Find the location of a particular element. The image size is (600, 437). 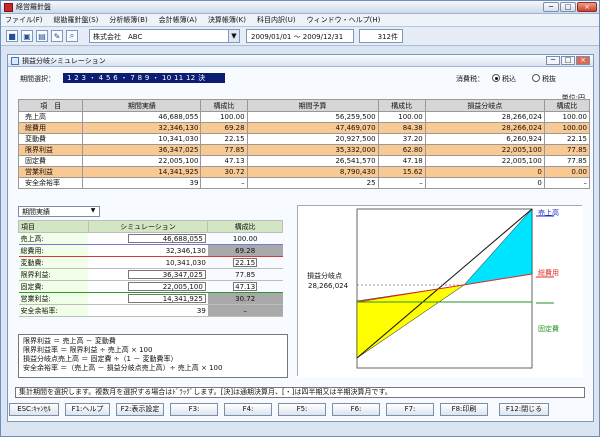

table-row: 安全余裕率 39–25–0– is located at coordinates (304, 183).